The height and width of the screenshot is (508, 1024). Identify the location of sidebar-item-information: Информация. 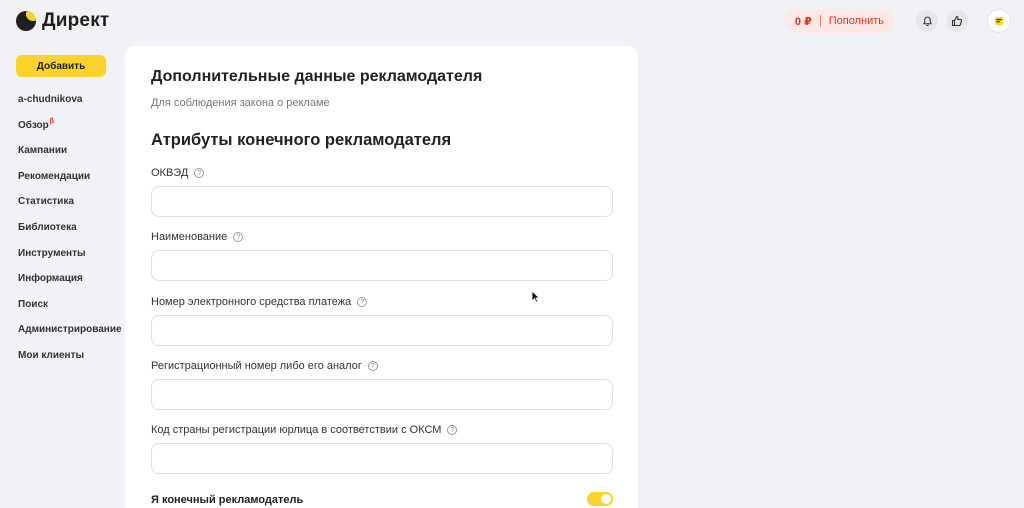
(70, 286).